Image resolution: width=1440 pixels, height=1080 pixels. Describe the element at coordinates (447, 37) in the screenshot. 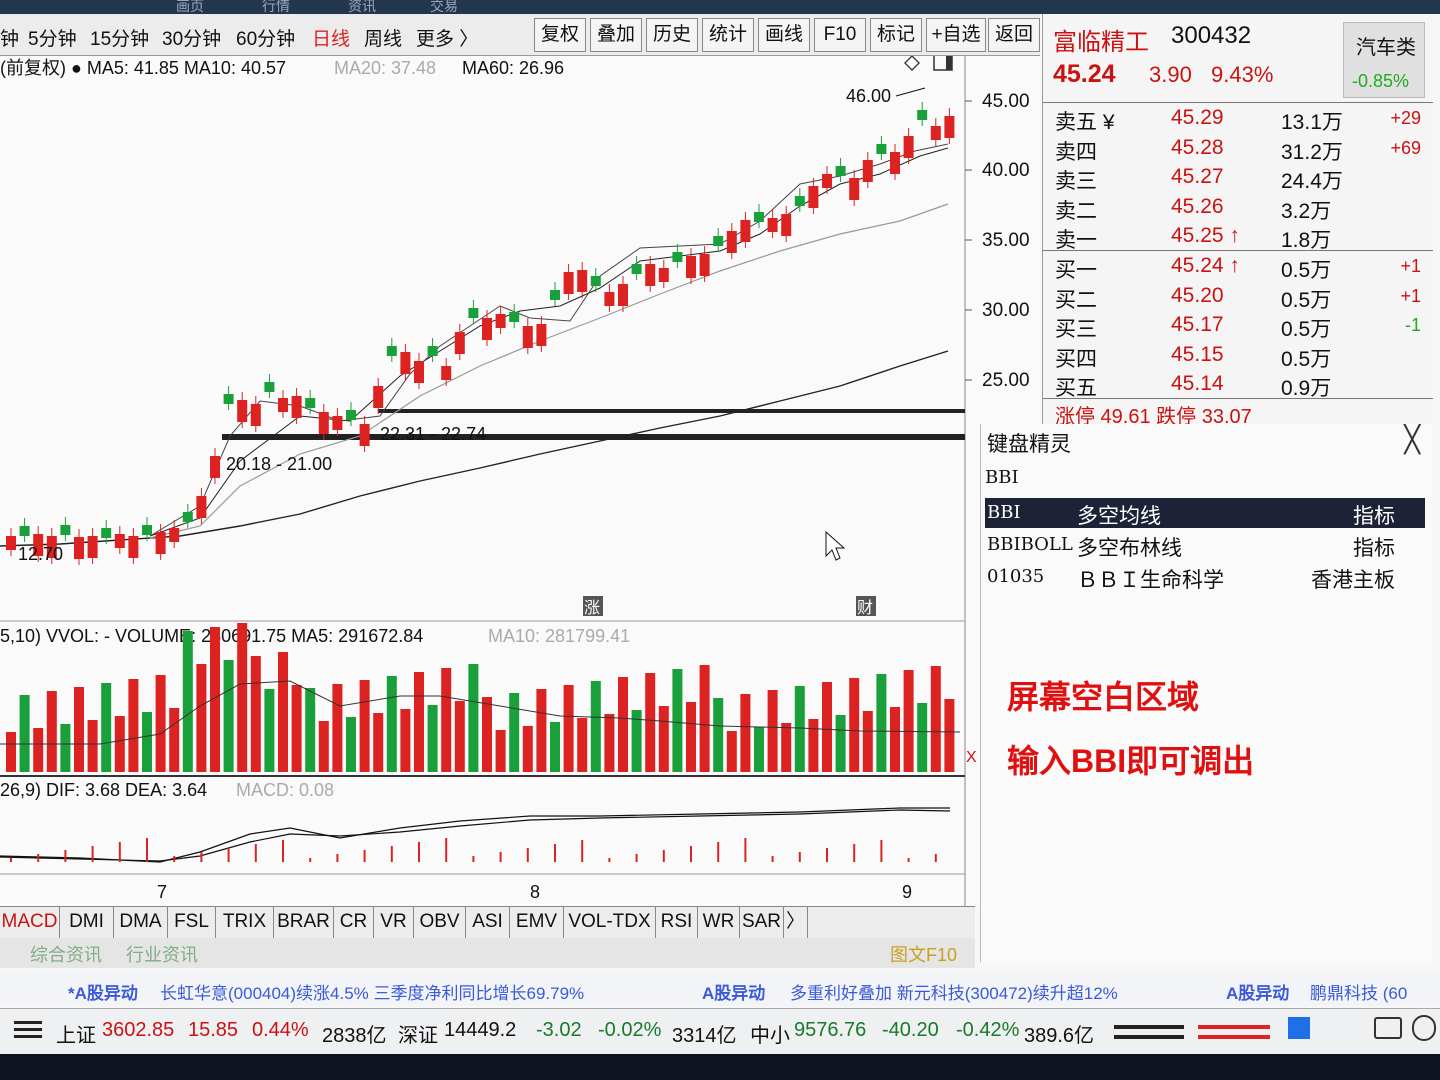

I see `timeframe-more: 更多 〉` at that location.